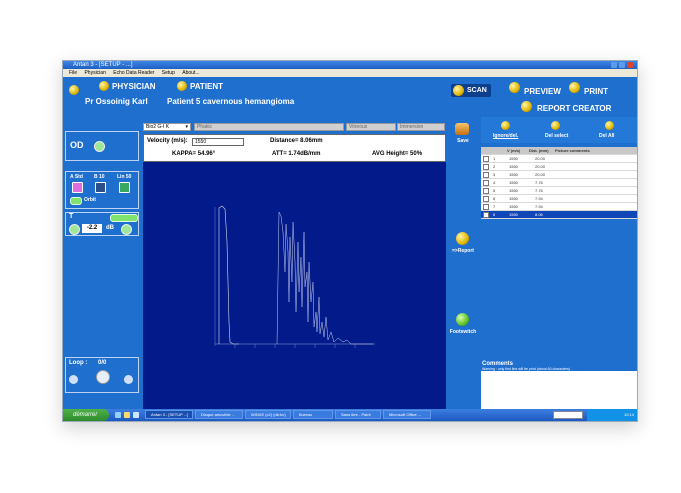 This screenshot has height=493, width=681. I want to click on save-icon, so click(462, 129).